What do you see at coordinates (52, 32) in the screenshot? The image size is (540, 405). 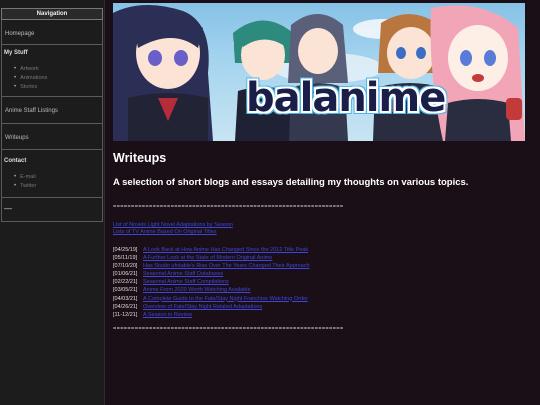 I see `sidebar-item-homepage: Homepage` at bounding box center [52, 32].